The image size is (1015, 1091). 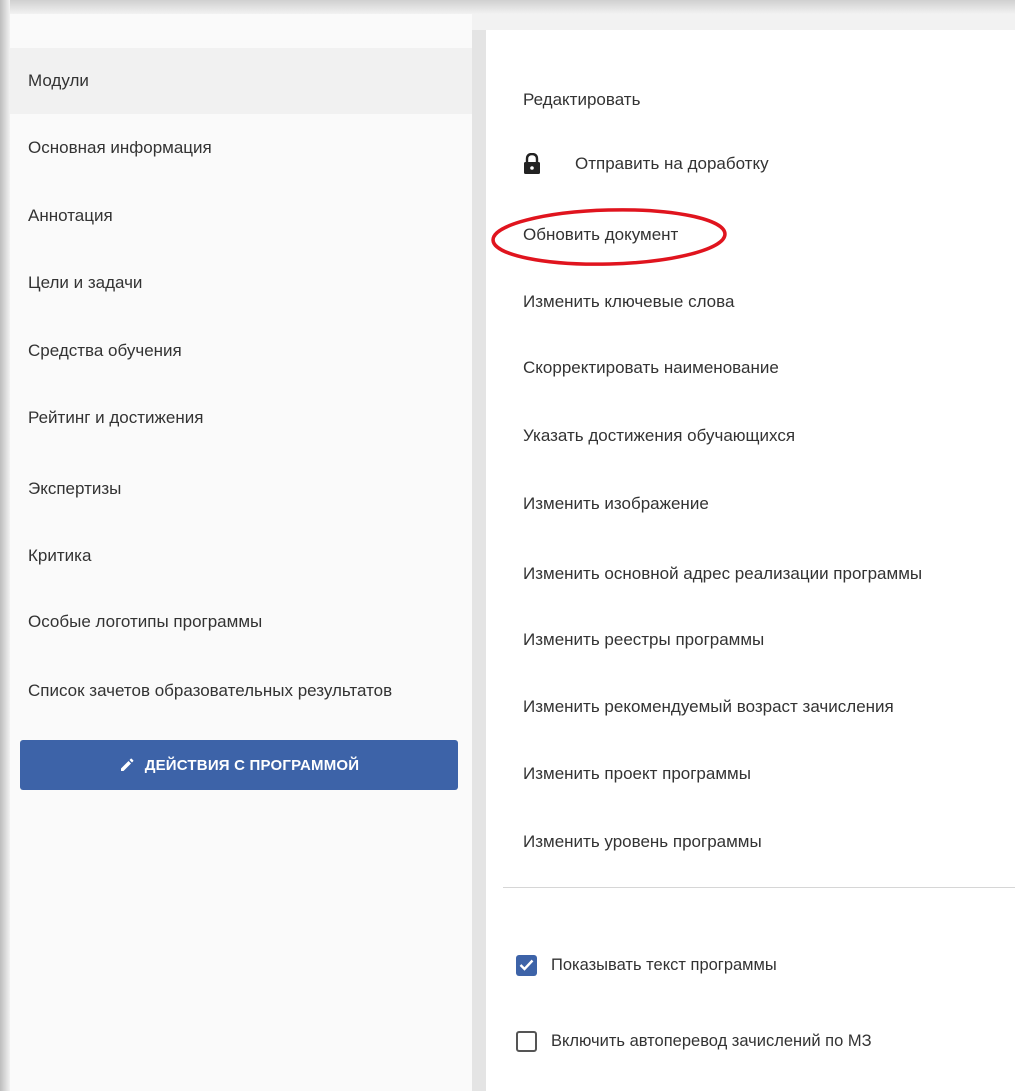 I want to click on program-actions-label: ДЕЙСТВИЯ С ПРОГРАММОЙ, so click(x=252, y=765).